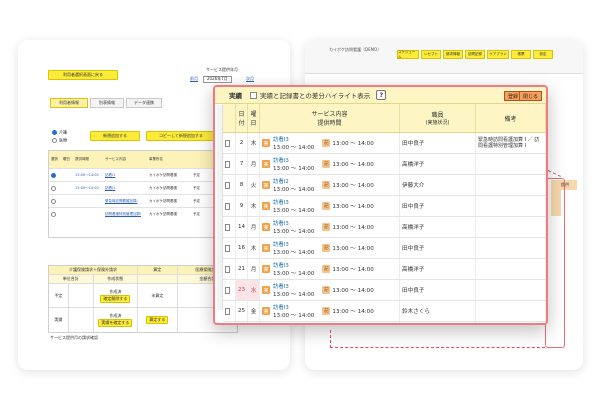  I want to click on record-service-main: 実 訪看I3 13:00 〜 14:00, so click(288, 311).